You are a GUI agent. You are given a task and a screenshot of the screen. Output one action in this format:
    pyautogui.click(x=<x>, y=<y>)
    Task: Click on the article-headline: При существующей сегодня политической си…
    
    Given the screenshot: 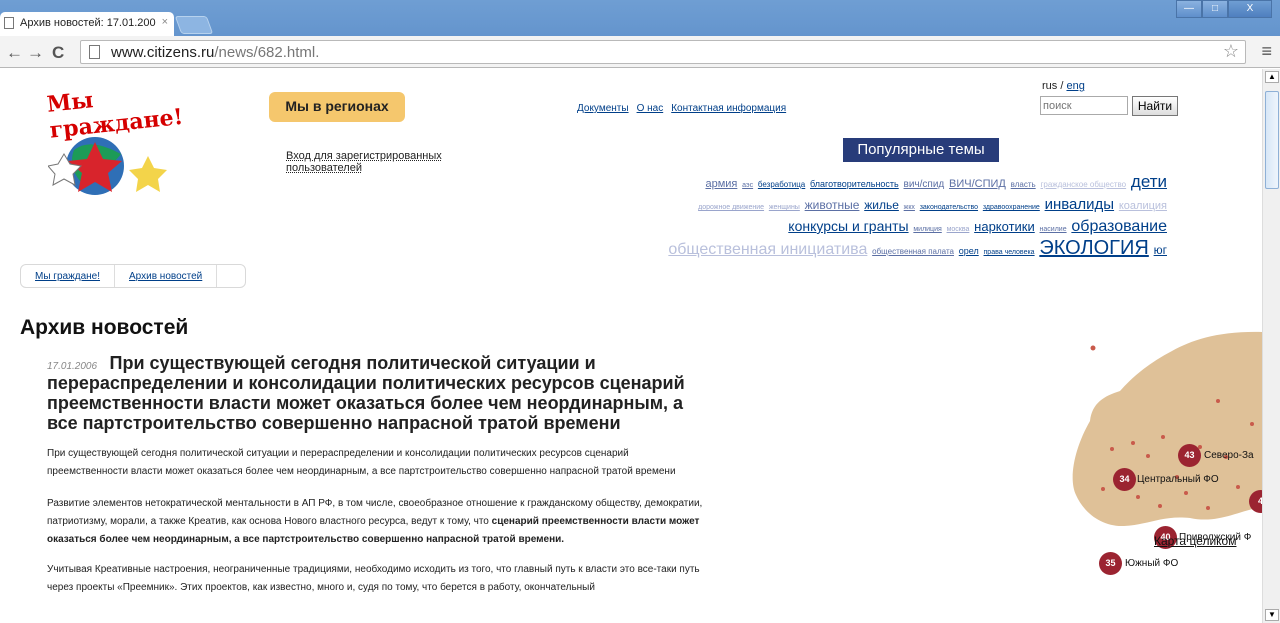 What is the action you would take?
    pyautogui.click(x=366, y=393)
    